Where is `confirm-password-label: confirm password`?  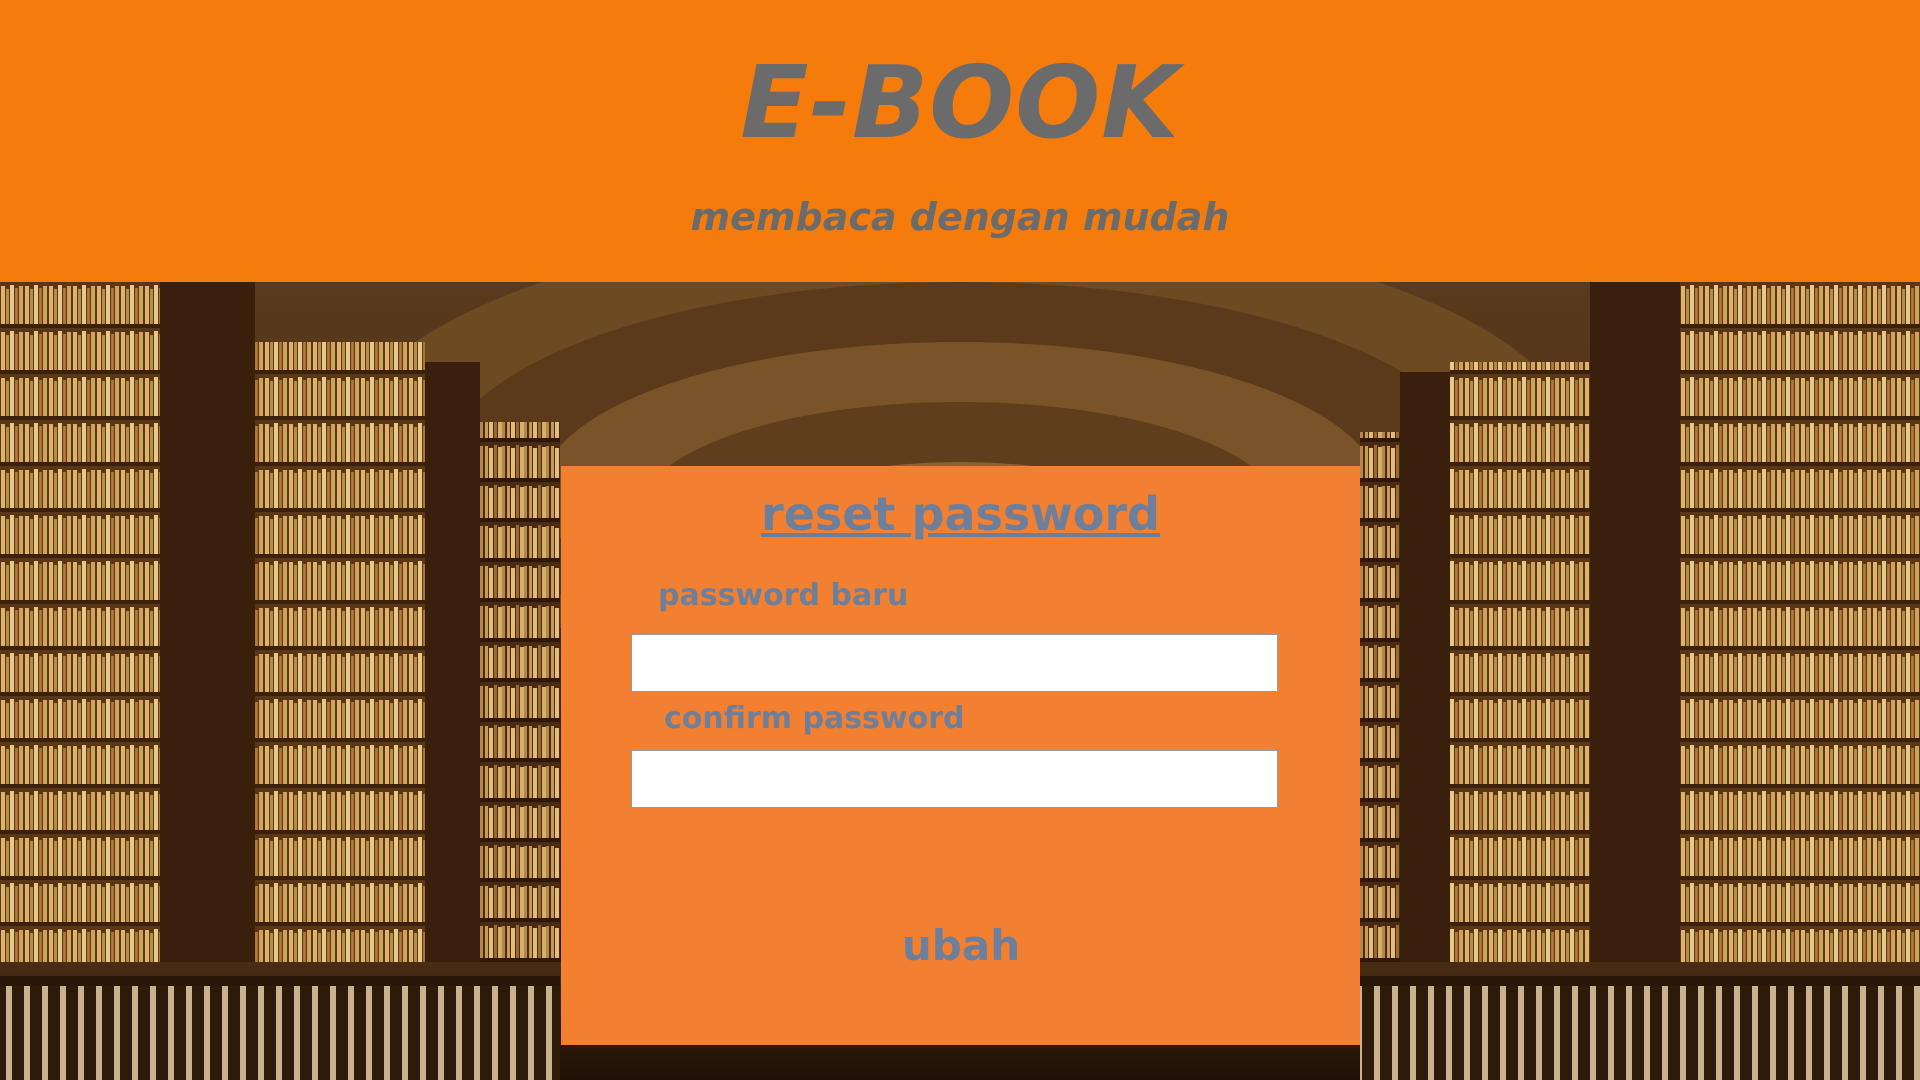
confirm-password-label: confirm password is located at coordinates (814, 718).